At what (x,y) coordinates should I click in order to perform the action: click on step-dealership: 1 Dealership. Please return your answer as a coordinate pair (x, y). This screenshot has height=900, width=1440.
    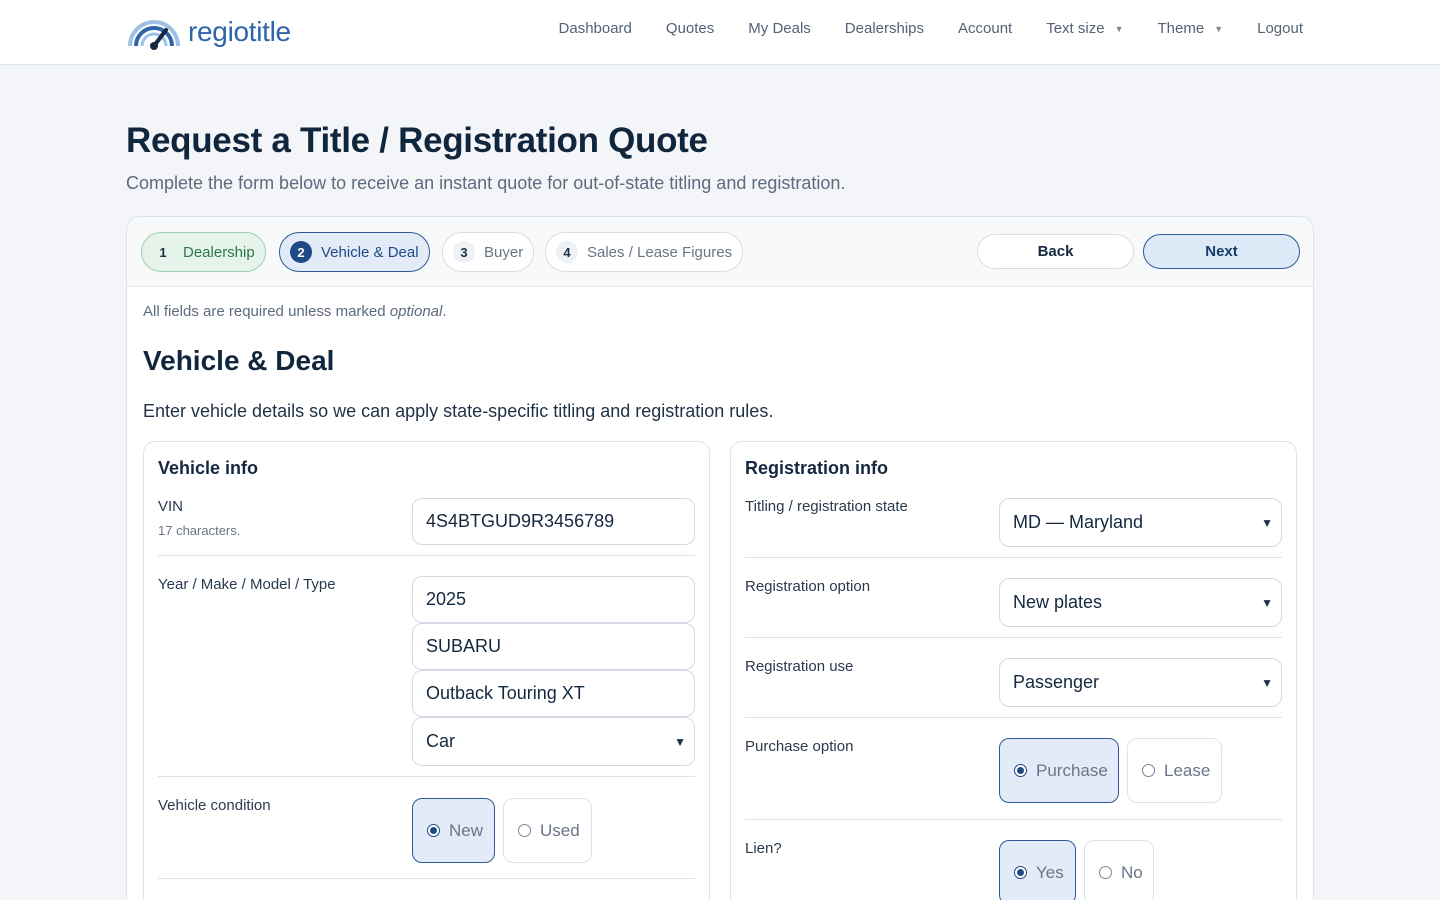
    Looking at the image, I should click on (203, 252).